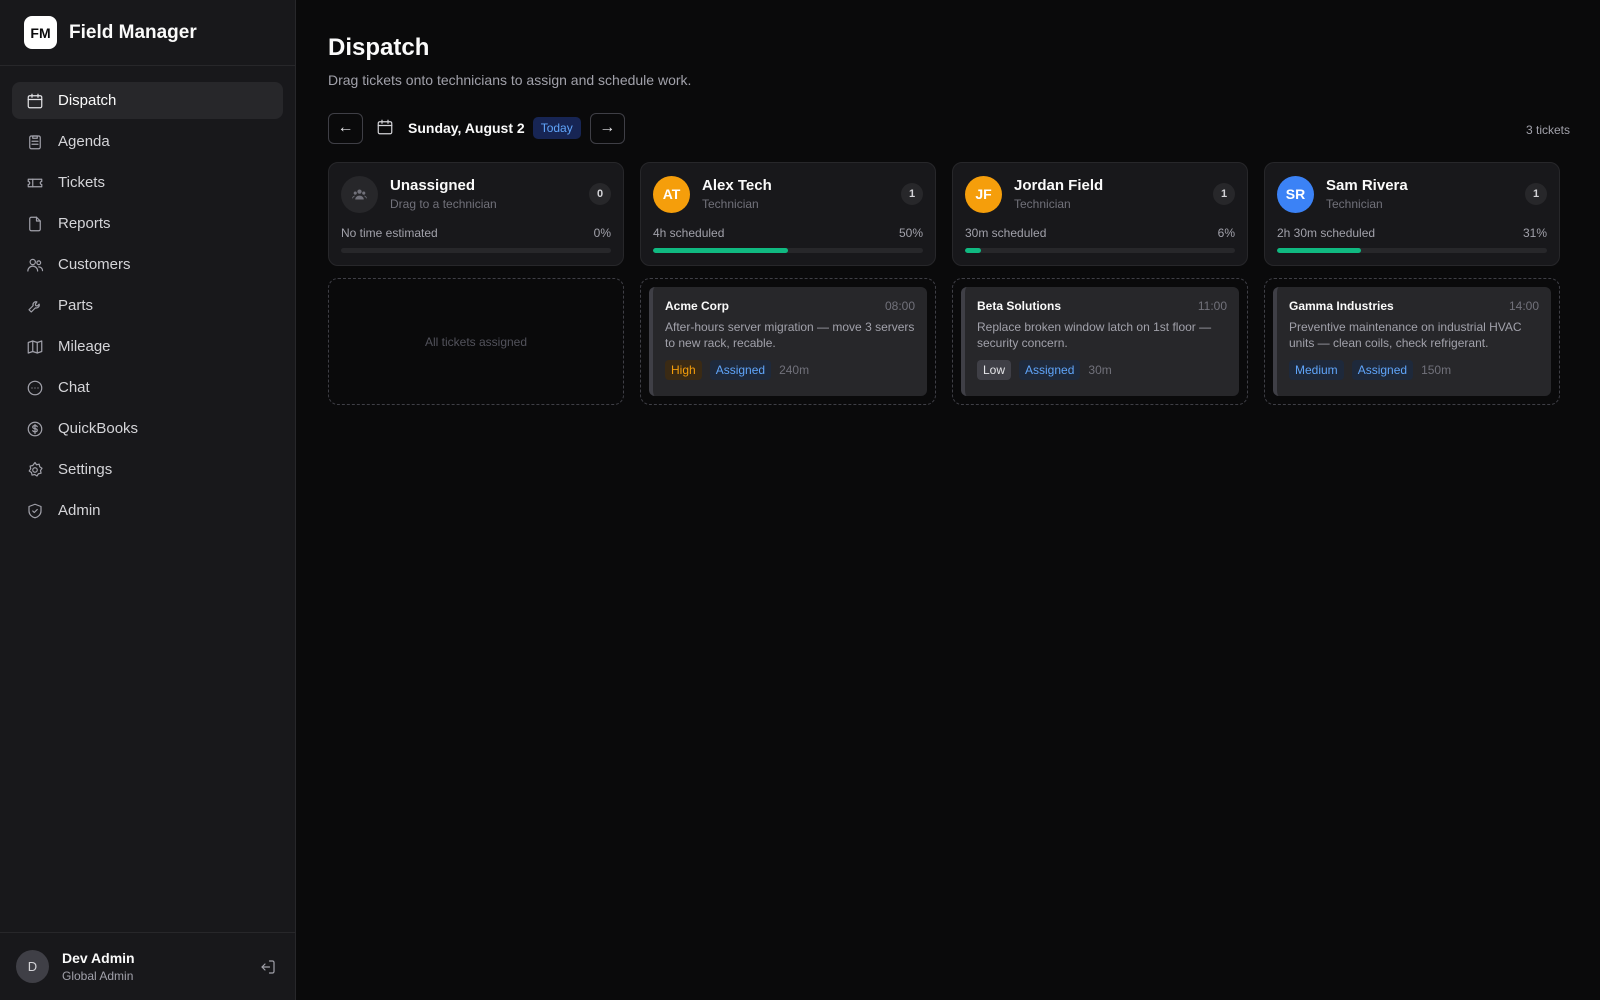 The height and width of the screenshot is (1000, 1600). What do you see at coordinates (159, 966) in the screenshot?
I see `user-info: Dev Admin Global Admin` at bounding box center [159, 966].